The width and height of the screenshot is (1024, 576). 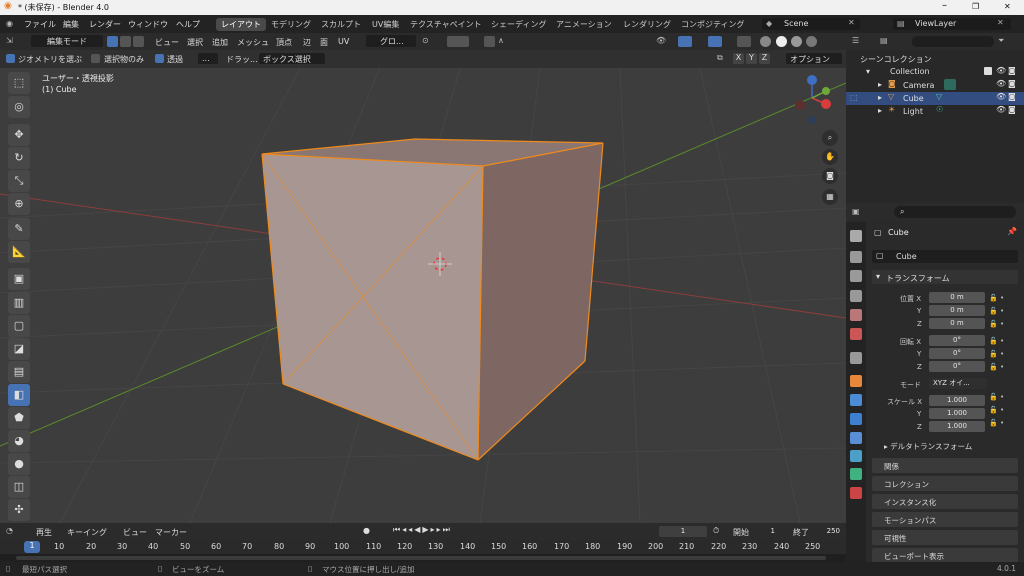 I want to click on camera-view-icon: ◙, so click(x=830, y=176).